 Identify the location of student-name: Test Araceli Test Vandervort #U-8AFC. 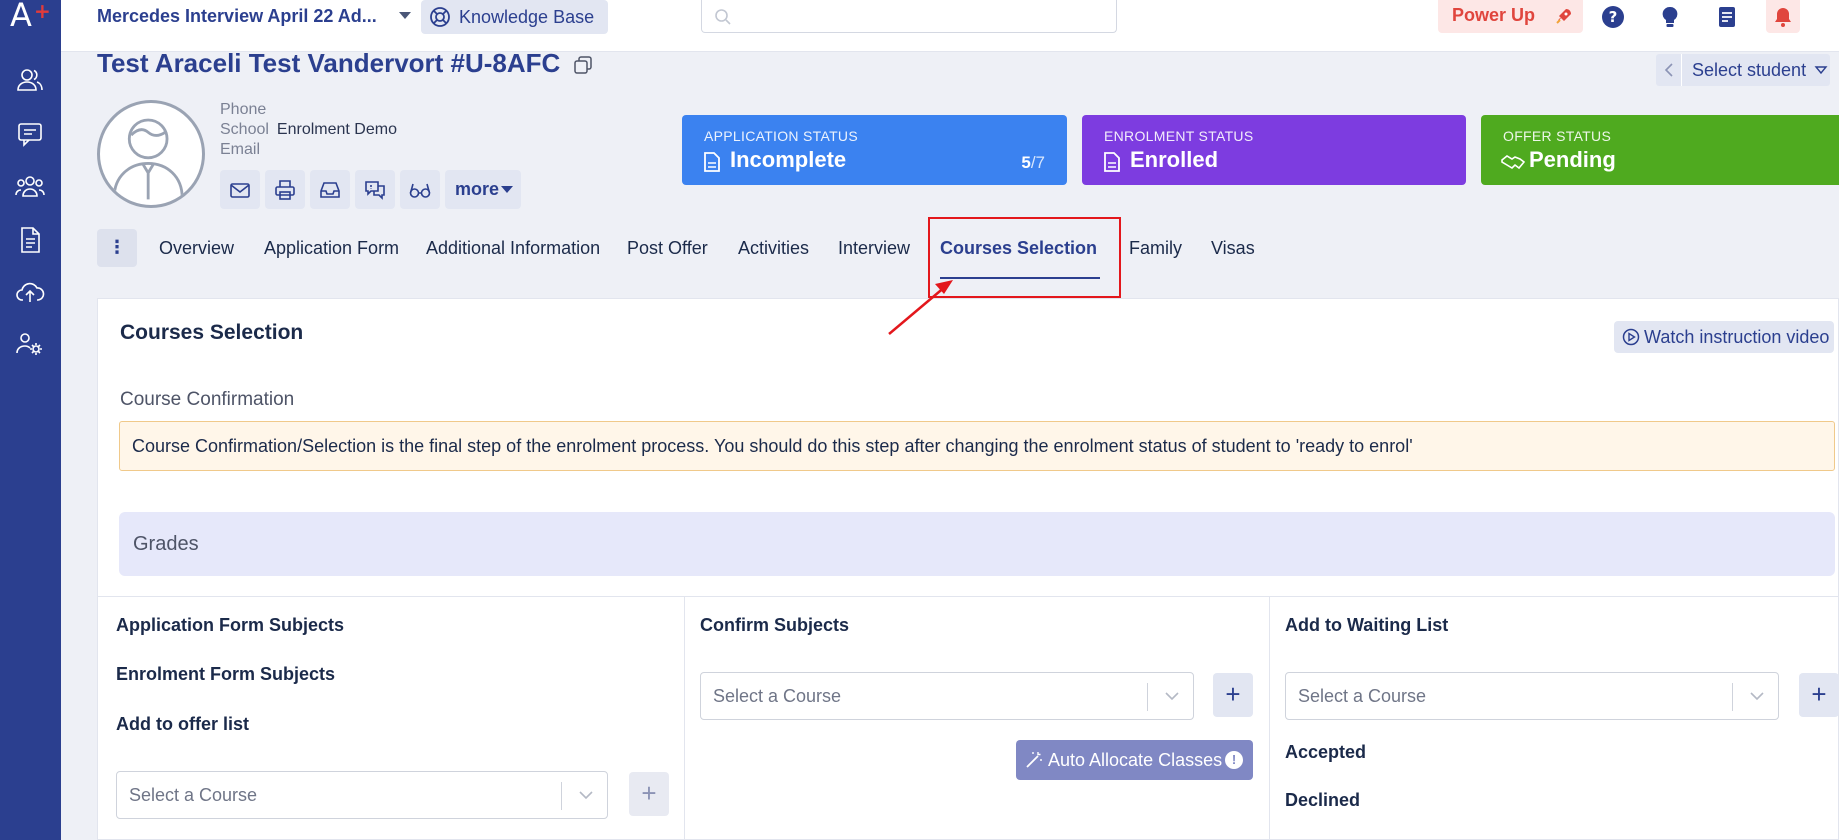
(329, 63).